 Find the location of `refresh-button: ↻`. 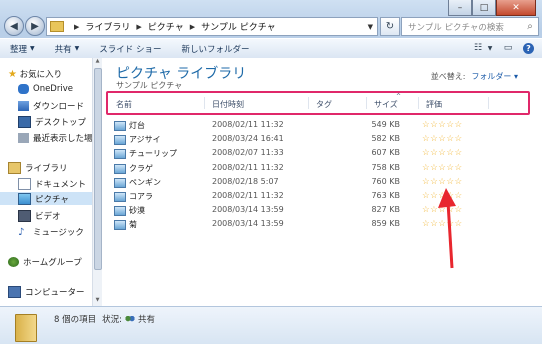

refresh-button: ↻ is located at coordinates (390, 26).